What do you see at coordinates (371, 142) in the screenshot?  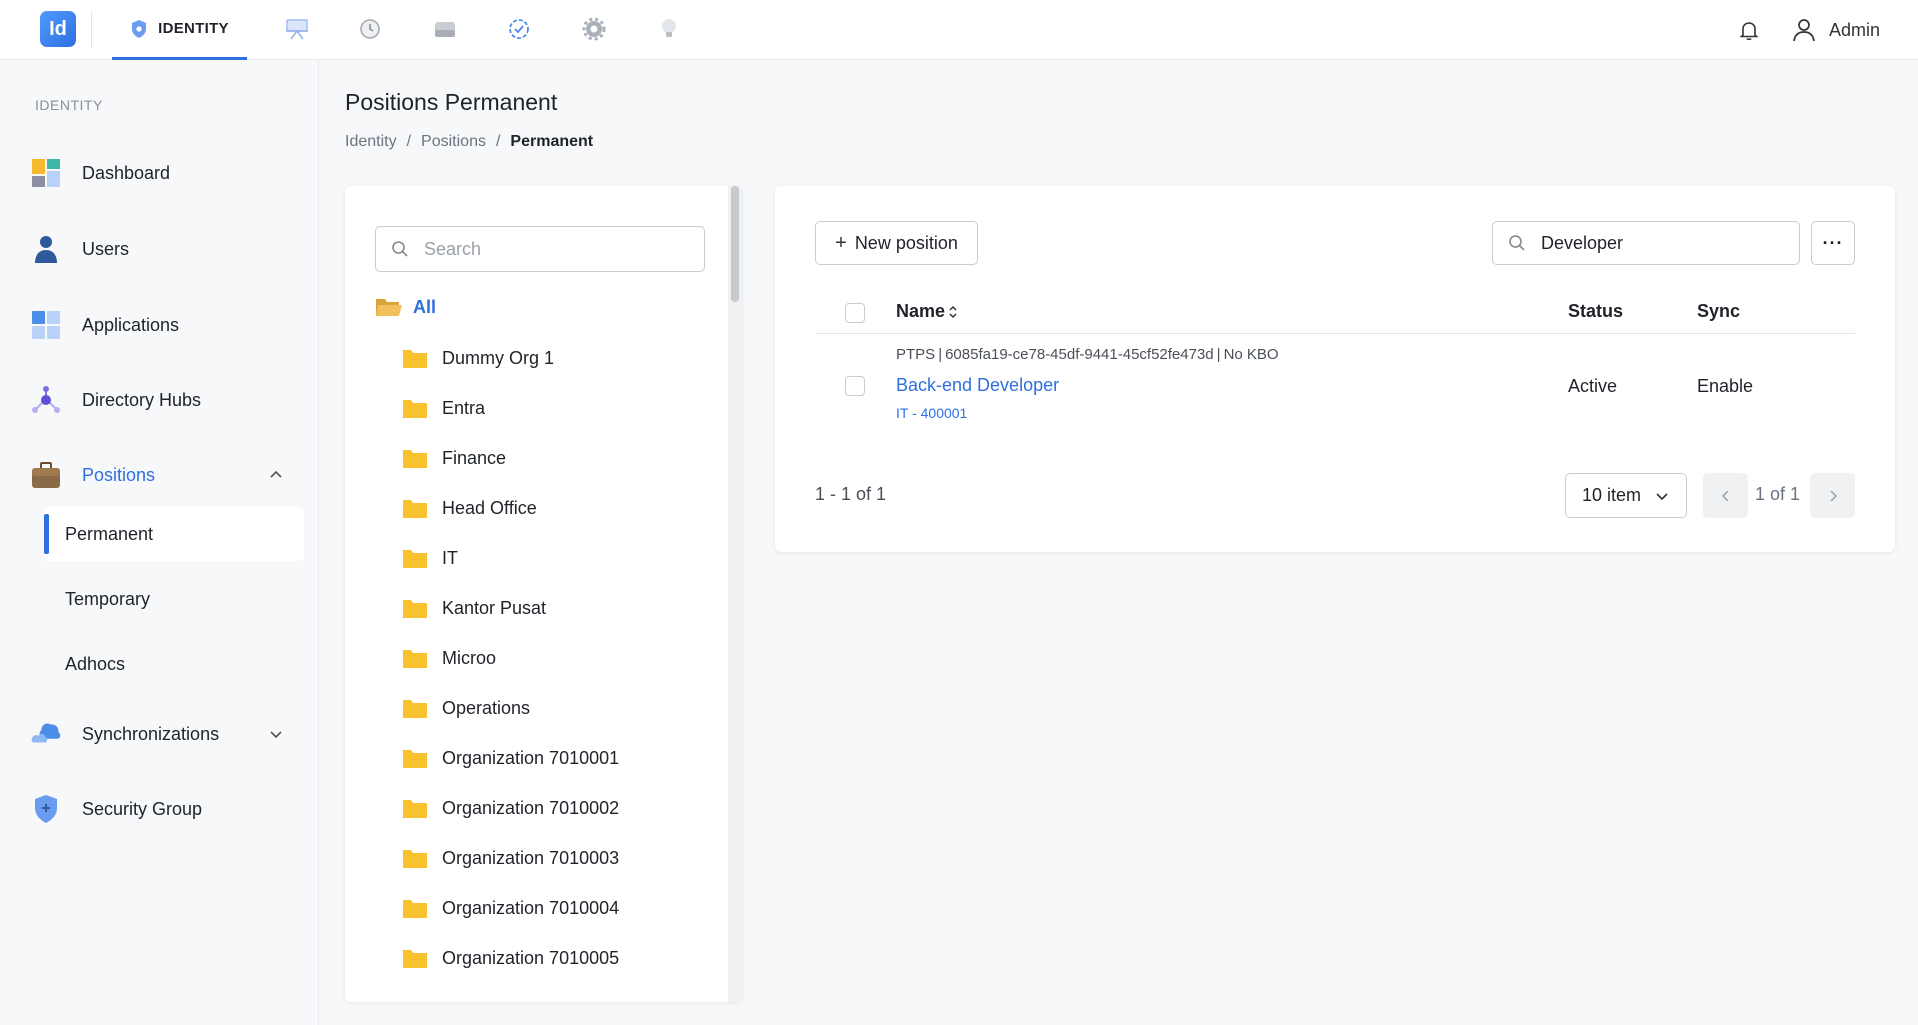 I see `breadcrumb-item: Identity` at bounding box center [371, 142].